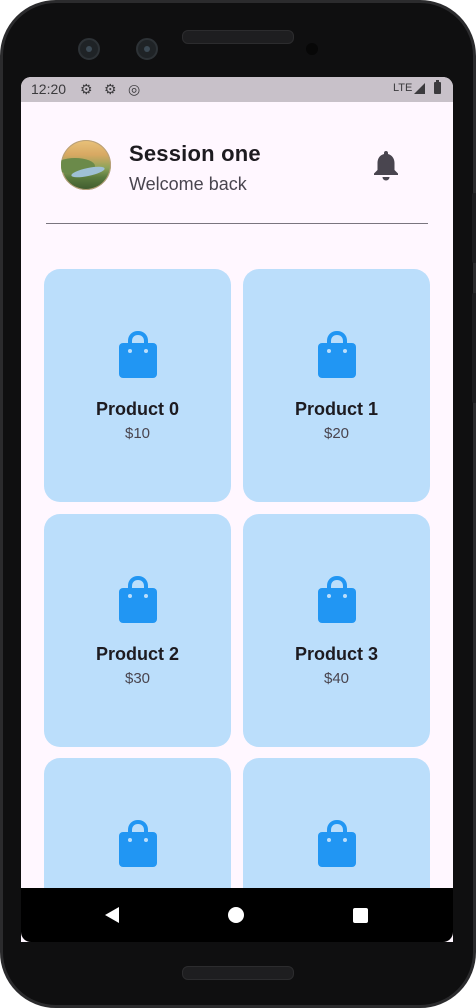  I want to click on bottom-speaker, so click(238, 973).